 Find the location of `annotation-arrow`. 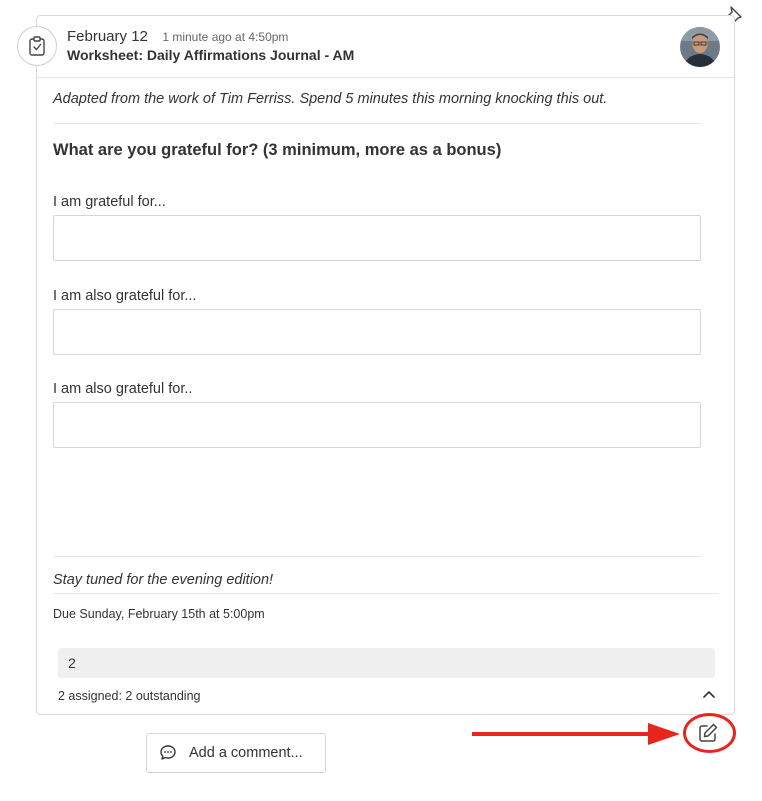

annotation-arrow is located at coordinates (576, 734).